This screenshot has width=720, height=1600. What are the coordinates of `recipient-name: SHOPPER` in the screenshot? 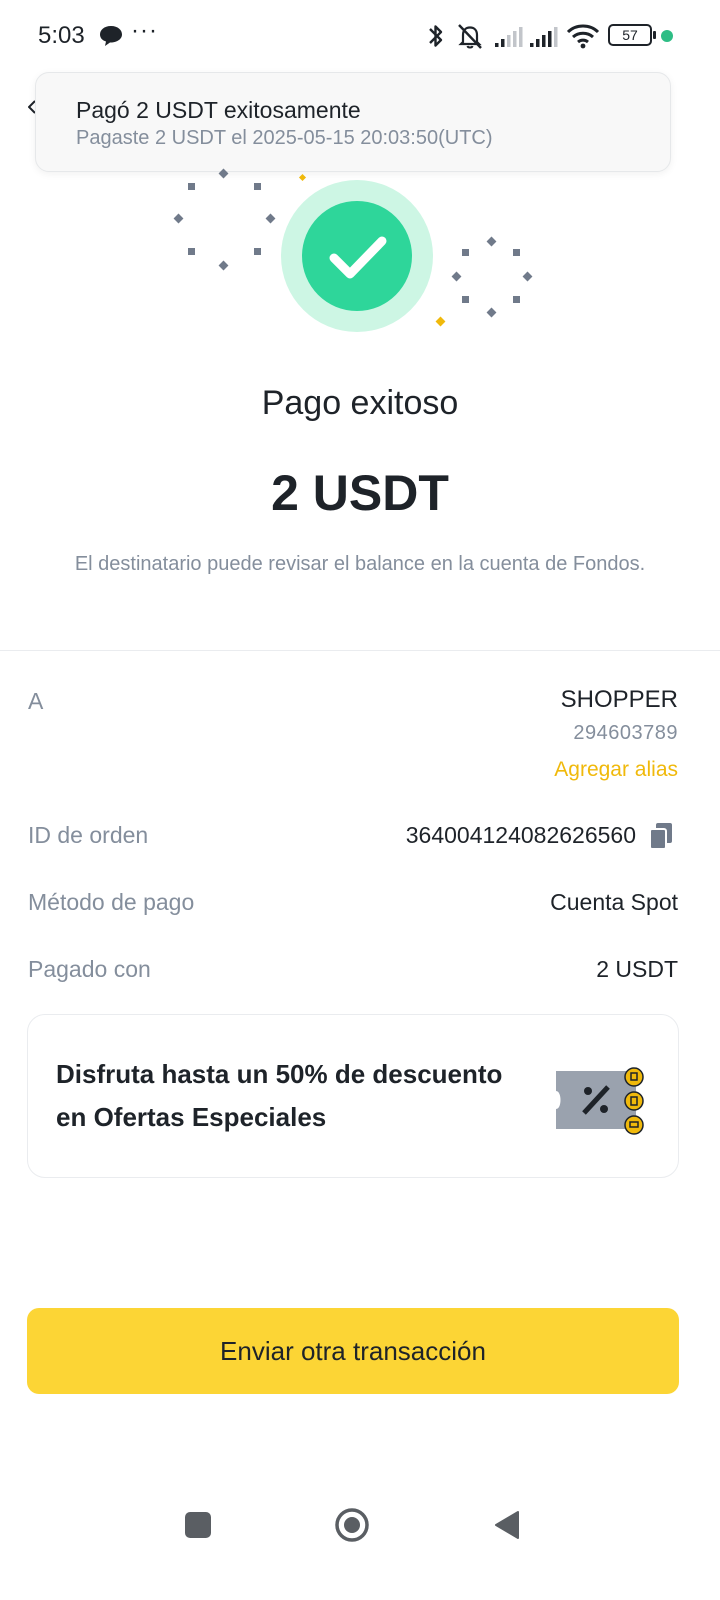 It's located at (619, 699).